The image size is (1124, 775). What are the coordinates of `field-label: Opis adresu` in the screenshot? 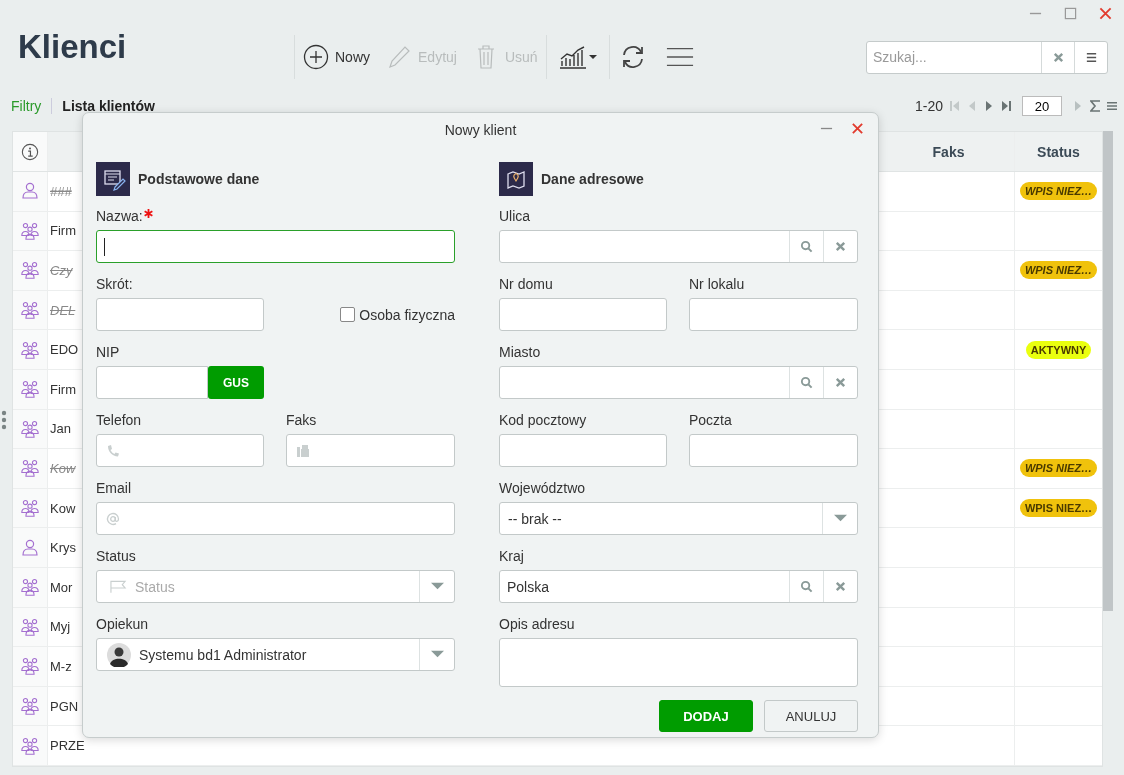 It's located at (537, 624).